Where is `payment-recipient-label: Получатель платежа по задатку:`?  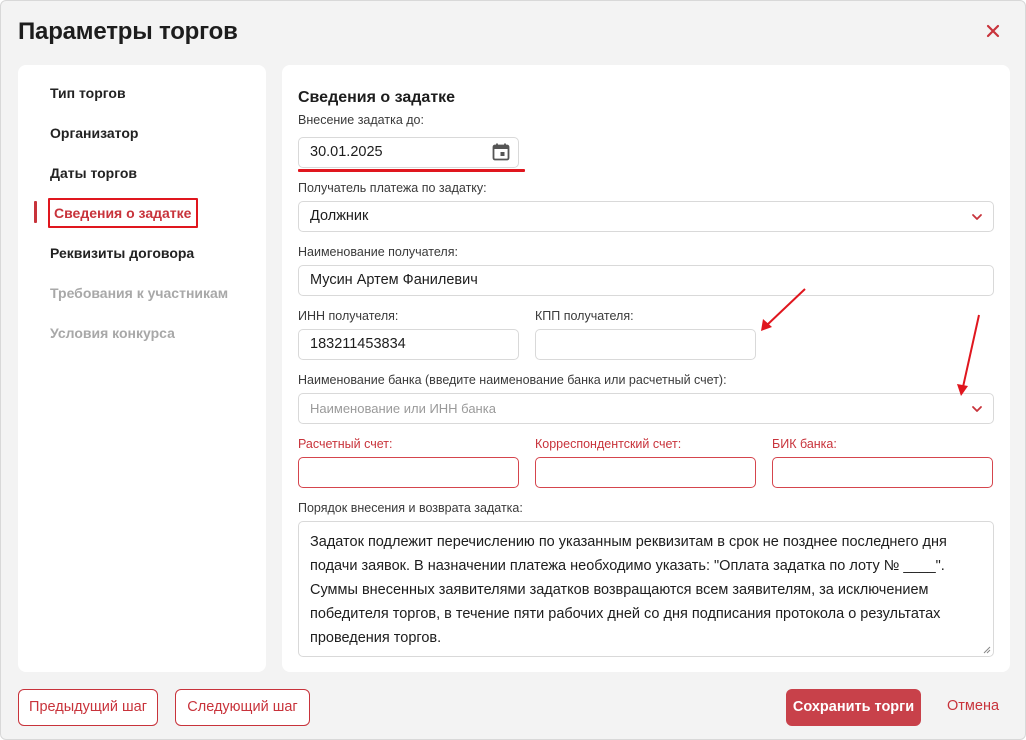 payment-recipient-label: Получатель платежа по задатку: is located at coordinates (392, 188).